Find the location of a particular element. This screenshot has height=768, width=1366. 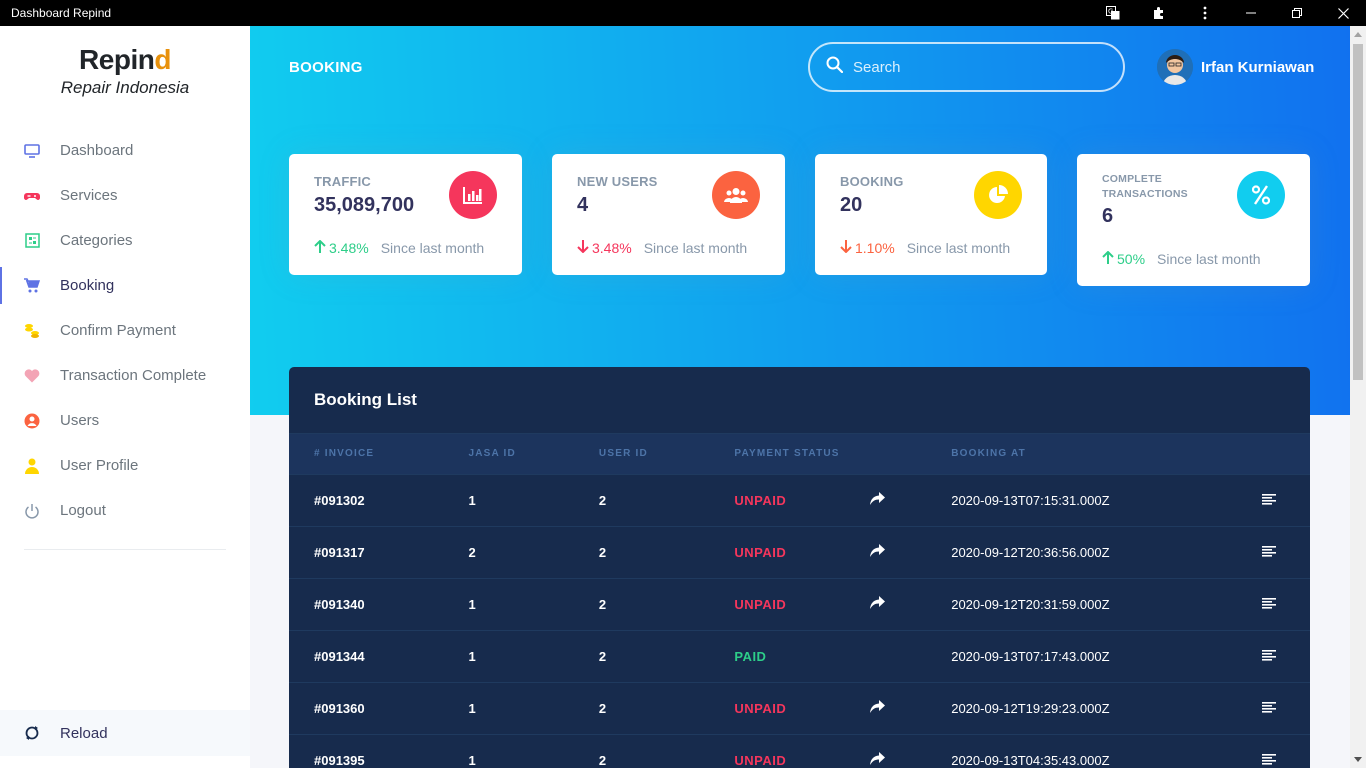

column-header-user-id: USER ID is located at coordinates (641, 454).